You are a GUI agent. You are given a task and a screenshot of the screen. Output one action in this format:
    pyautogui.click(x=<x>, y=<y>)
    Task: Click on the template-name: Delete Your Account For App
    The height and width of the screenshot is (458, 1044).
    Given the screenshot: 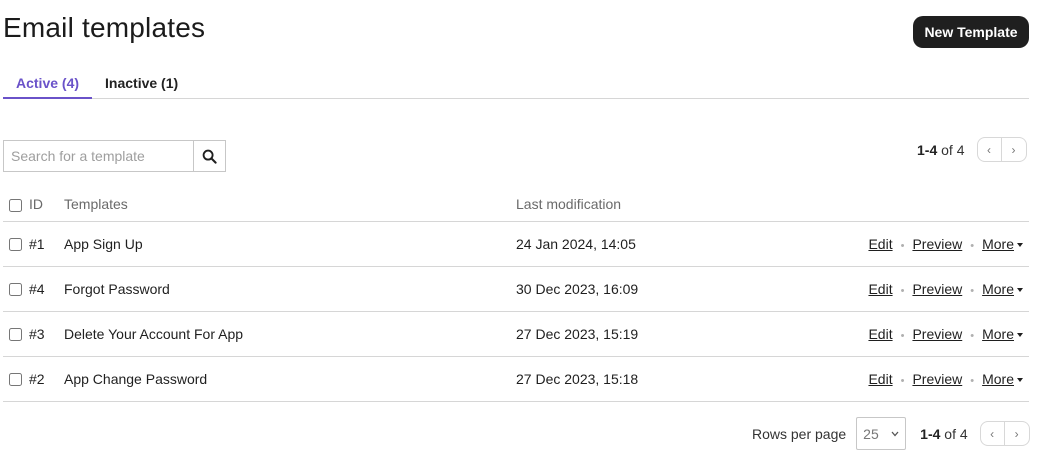 What is the action you would take?
    pyautogui.click(x=290, y=334)
    